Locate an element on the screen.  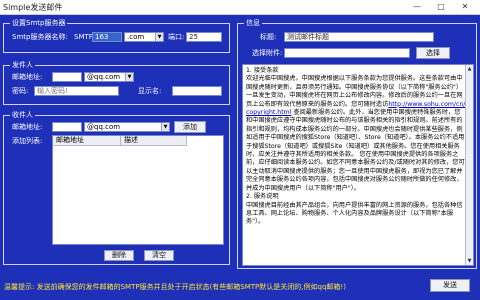
recipients-legend: 收件人 is located at coordinates (22, 115).